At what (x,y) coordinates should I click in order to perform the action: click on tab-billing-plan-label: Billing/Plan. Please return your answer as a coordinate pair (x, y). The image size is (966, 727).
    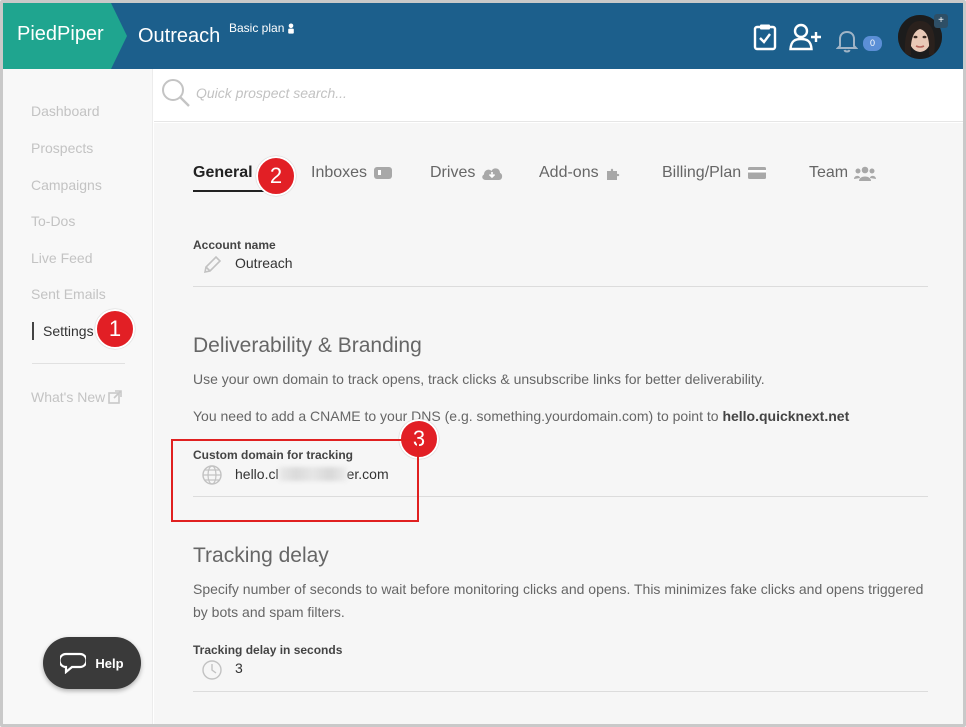
    Looking at the image, I should click on (702, 172).